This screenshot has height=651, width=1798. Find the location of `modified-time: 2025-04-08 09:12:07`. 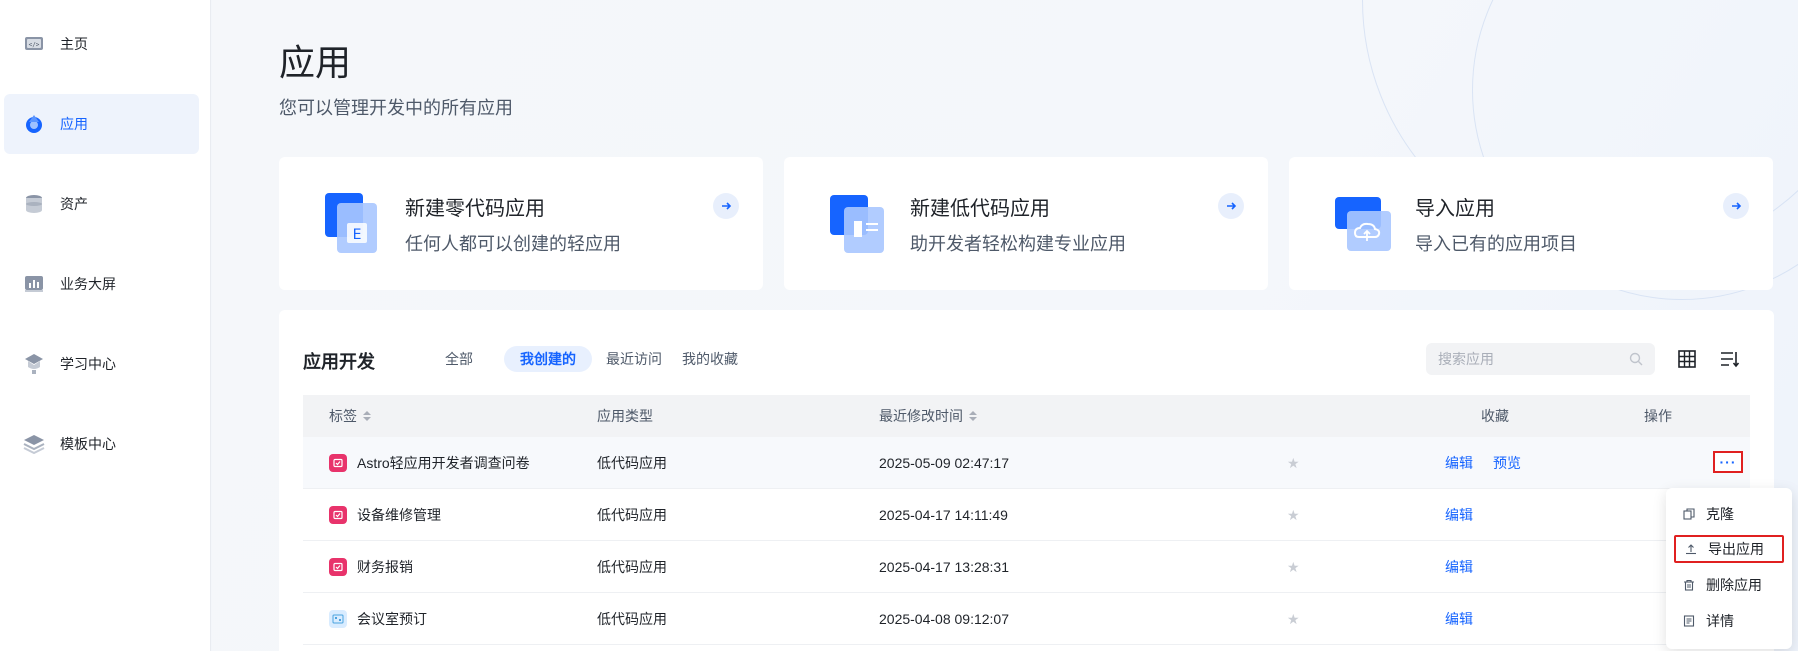

modified-time: 2025-04-08 09:12:07 is located at coordinates (944, 619).